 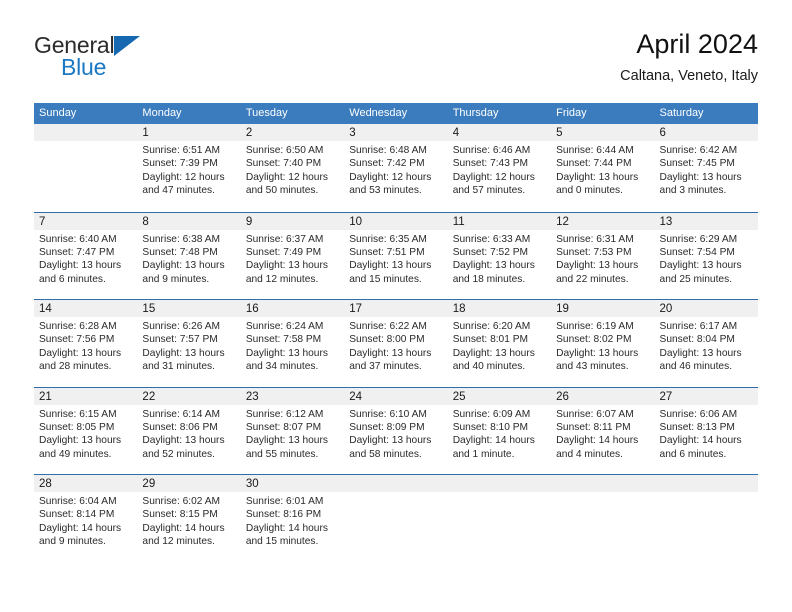 I want to click on sunrise-text: Sunrise: 6:26 AM, so click(x=181, y=326).